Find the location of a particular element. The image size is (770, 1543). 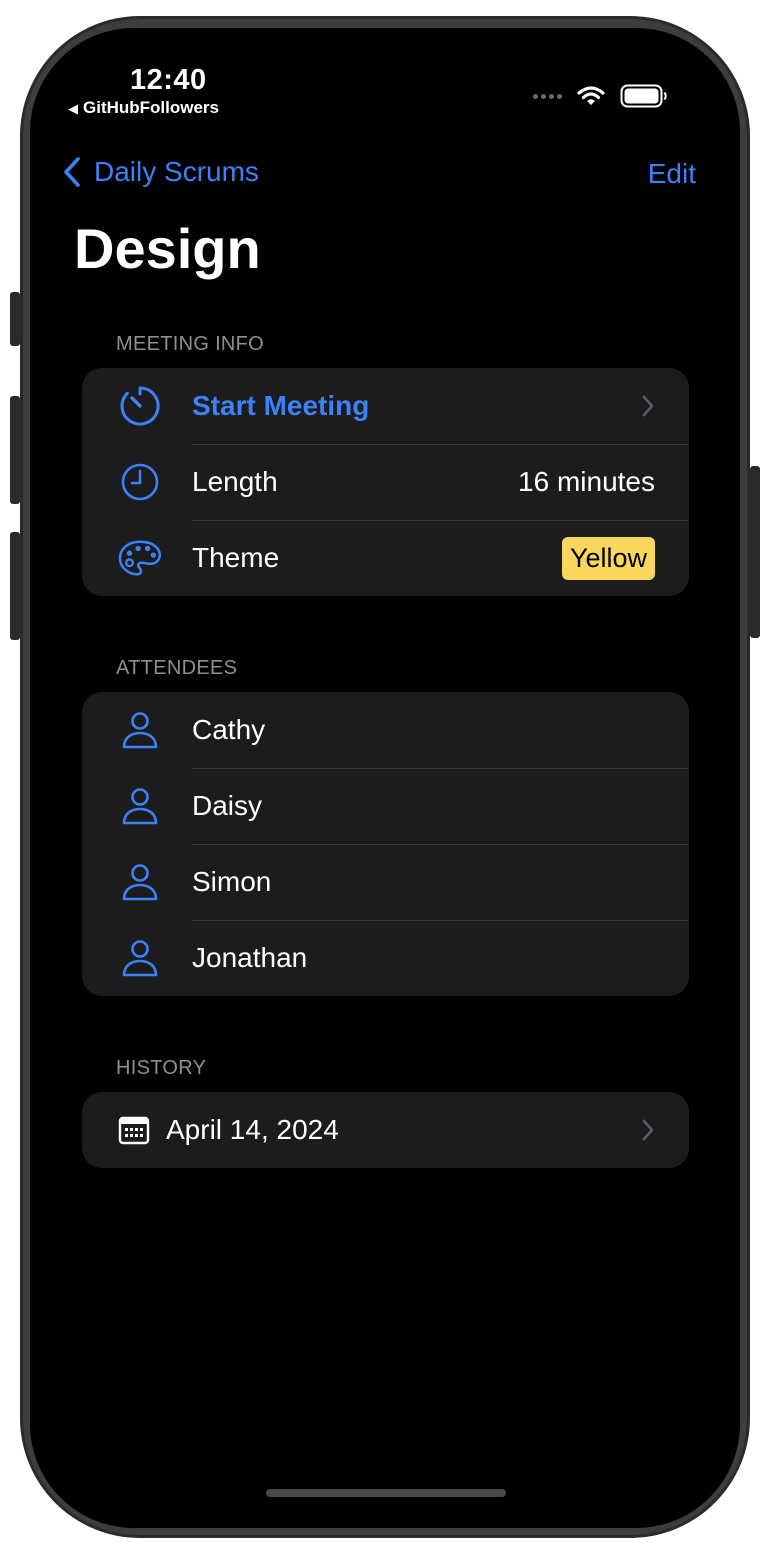

start-meeting-label: Start Meeting is located at coordinates (281, 405).